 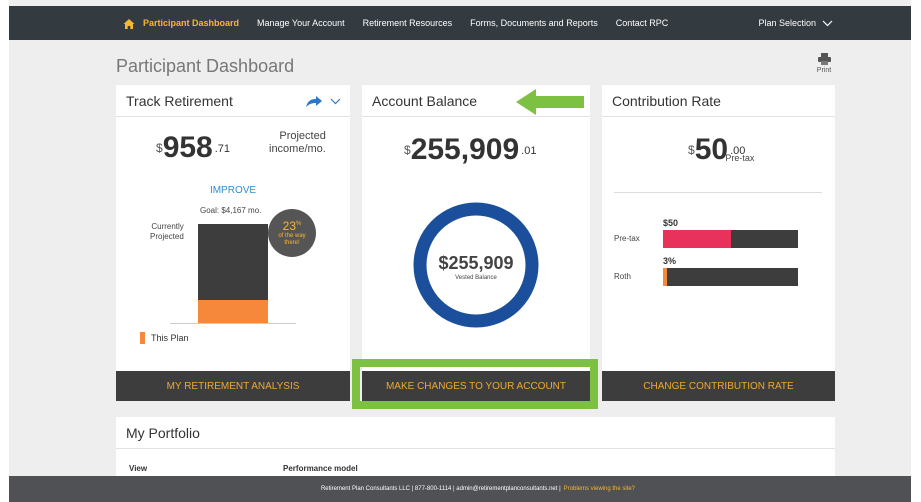 I want to click on contribution-whole: 50, so click(x=711, y=149).